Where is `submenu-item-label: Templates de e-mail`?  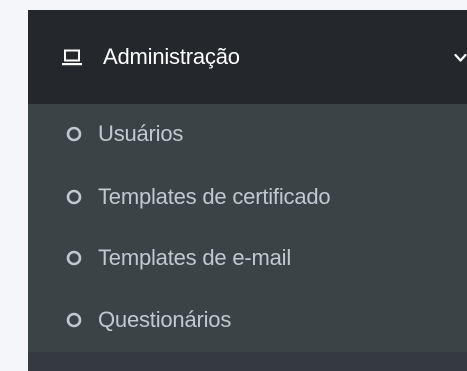 submenu-item-label: Templates de e-mail is located at coordinates (195, 257).